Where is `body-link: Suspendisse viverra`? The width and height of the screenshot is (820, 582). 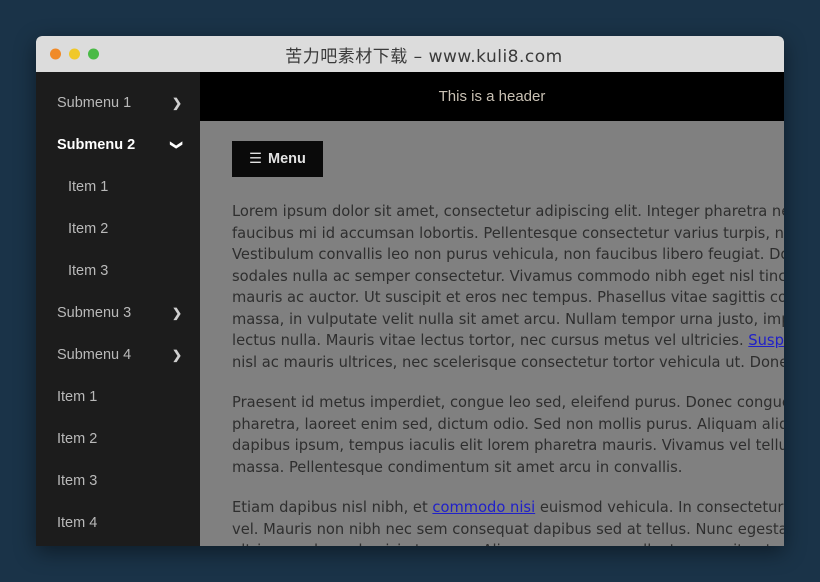 body-link: Suspendisse viverra is located at coordinates (766, 340).